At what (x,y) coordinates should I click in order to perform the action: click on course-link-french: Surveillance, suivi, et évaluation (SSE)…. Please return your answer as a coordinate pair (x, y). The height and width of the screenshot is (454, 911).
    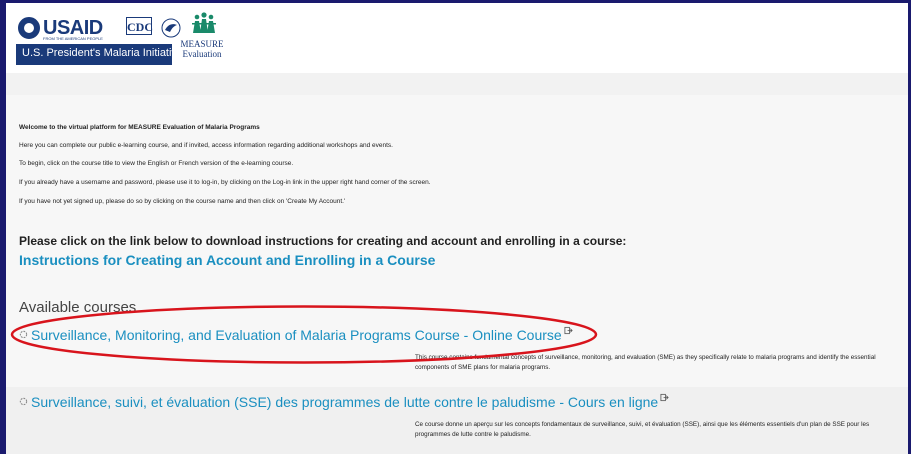
    Looking at the image, I should click on (344, 401).